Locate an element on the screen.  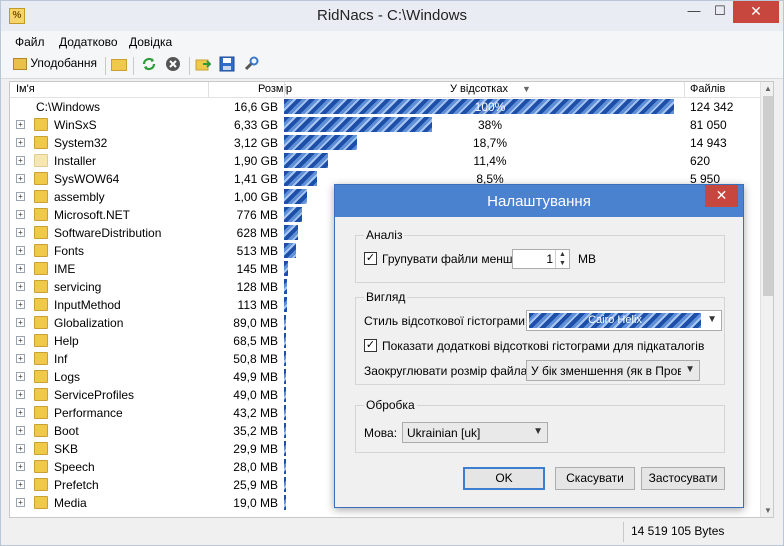
table-row: + System32 3,12 GB 18,7% 14 943 is located at coordinates (385, 143).